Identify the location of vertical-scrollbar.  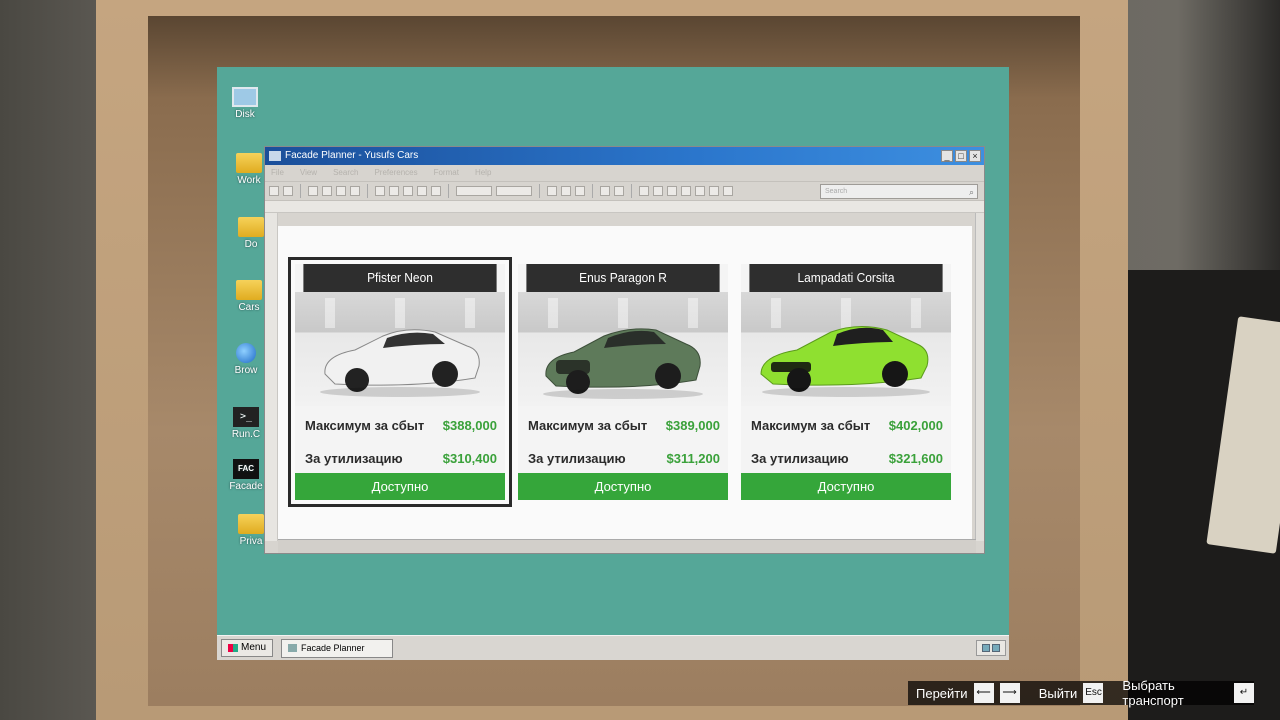
(979, 377).